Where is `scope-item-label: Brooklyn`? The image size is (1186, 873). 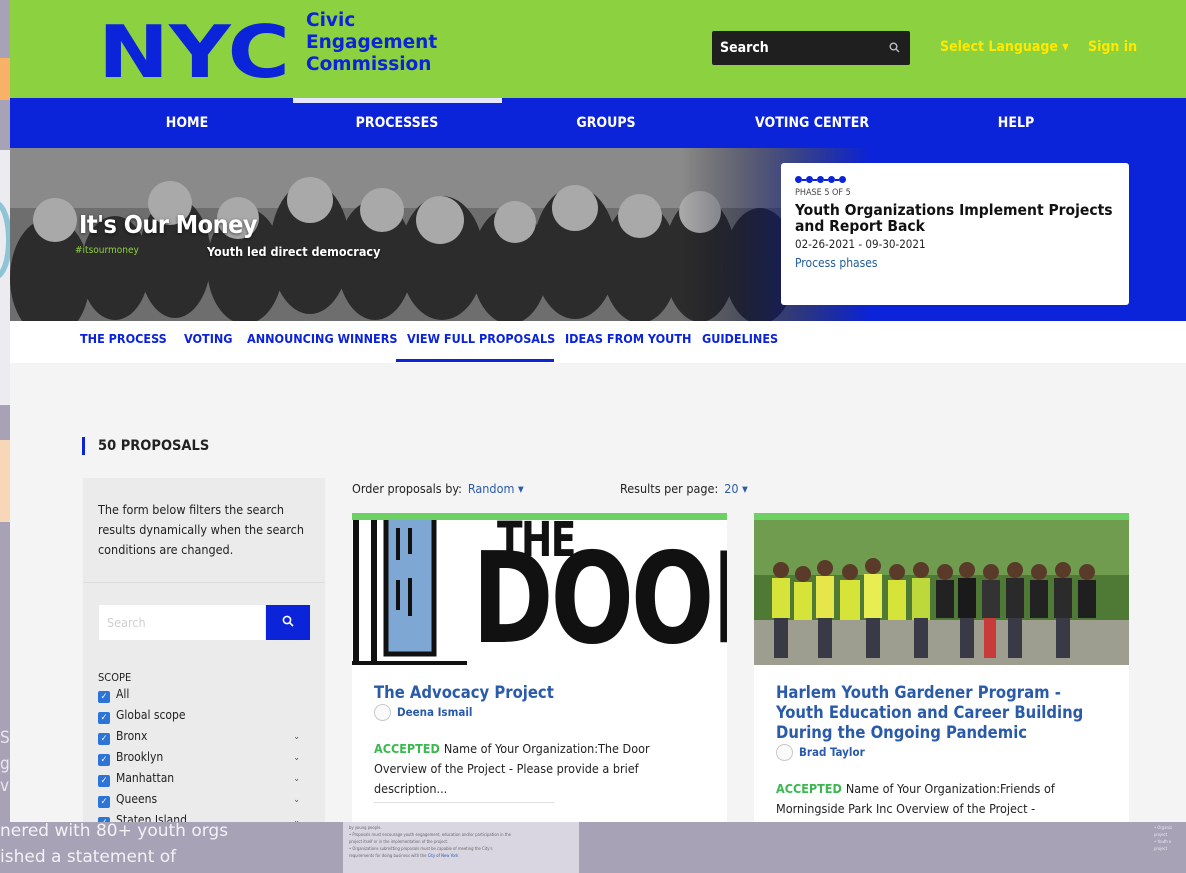
scope-item-label: Brooklyn is located at coordinates (140, 757).